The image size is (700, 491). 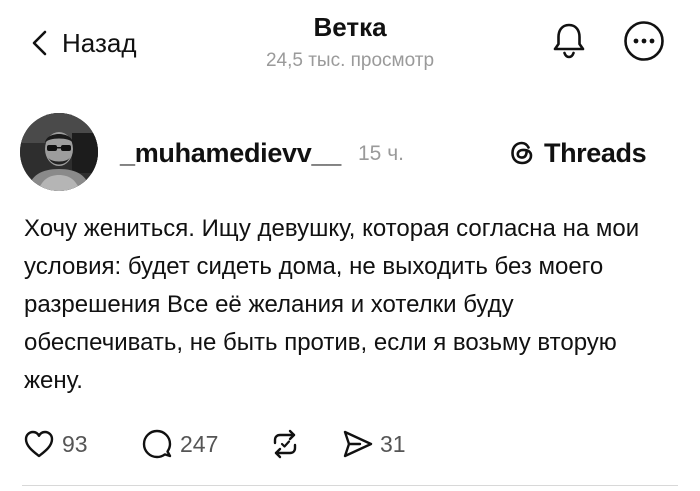 What do you see at coordinates (350, 485) in the screenshot?
I see `divider` at bounding box center [350, 485].